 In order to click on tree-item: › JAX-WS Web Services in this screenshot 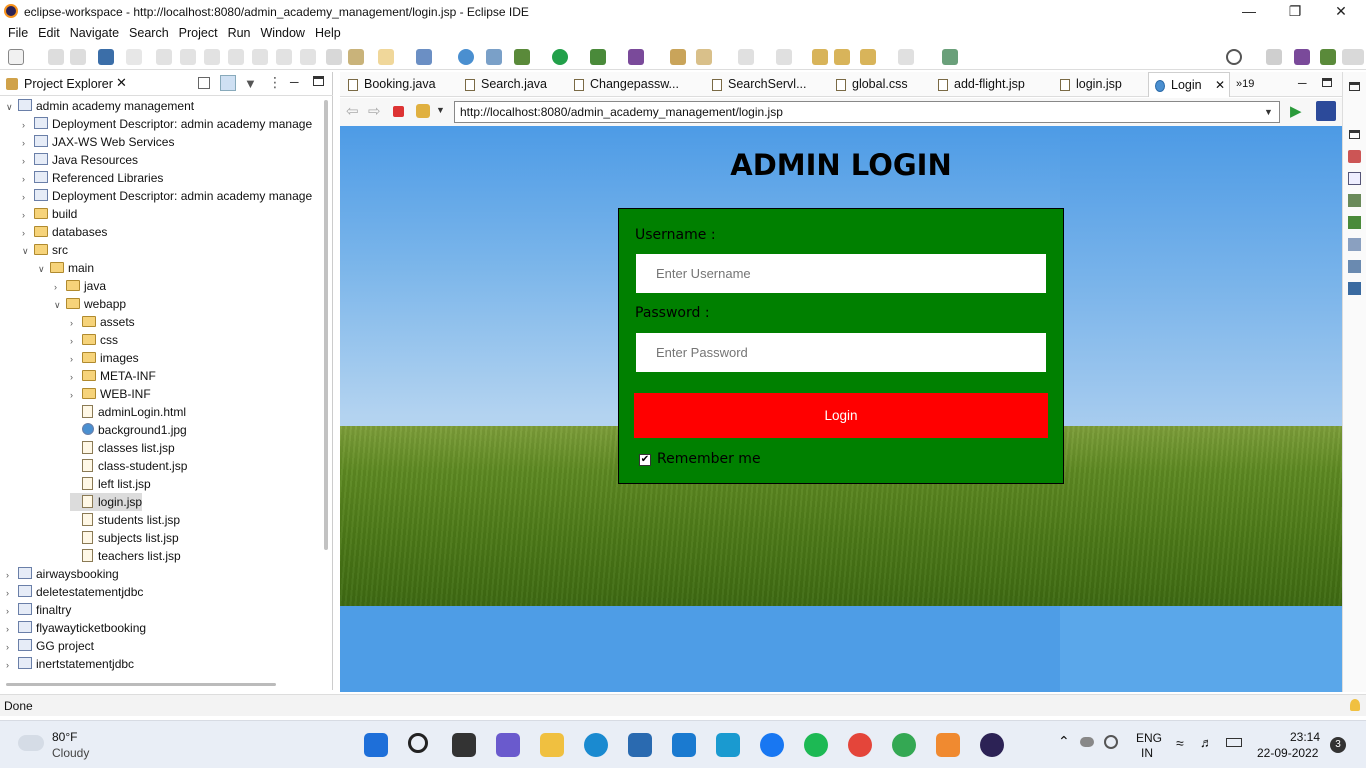, I will do `click(98, 142)`.